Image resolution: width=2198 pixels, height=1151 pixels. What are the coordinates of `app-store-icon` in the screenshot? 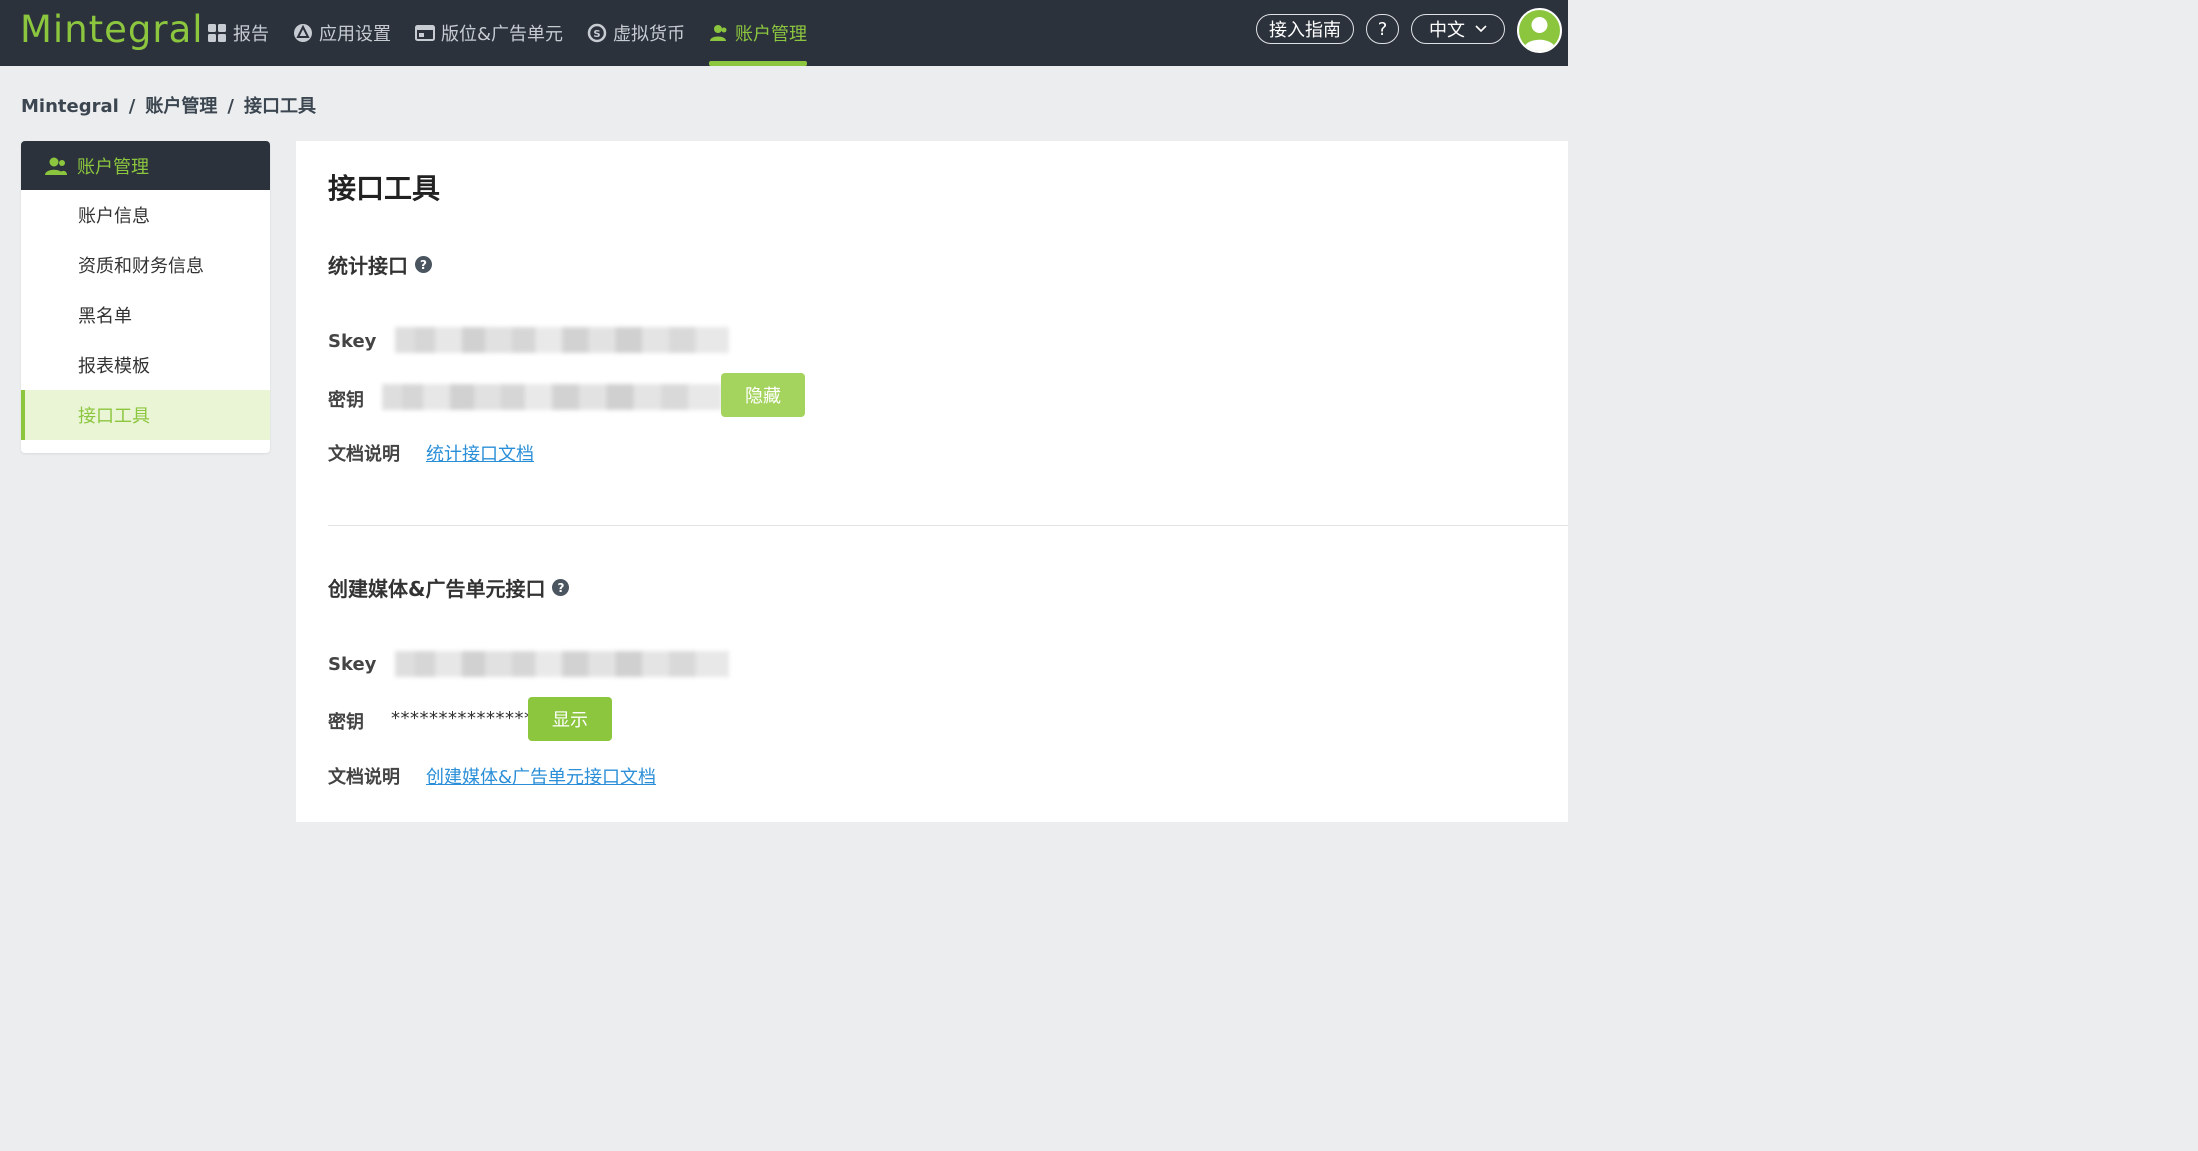 It's located at (303, 33).